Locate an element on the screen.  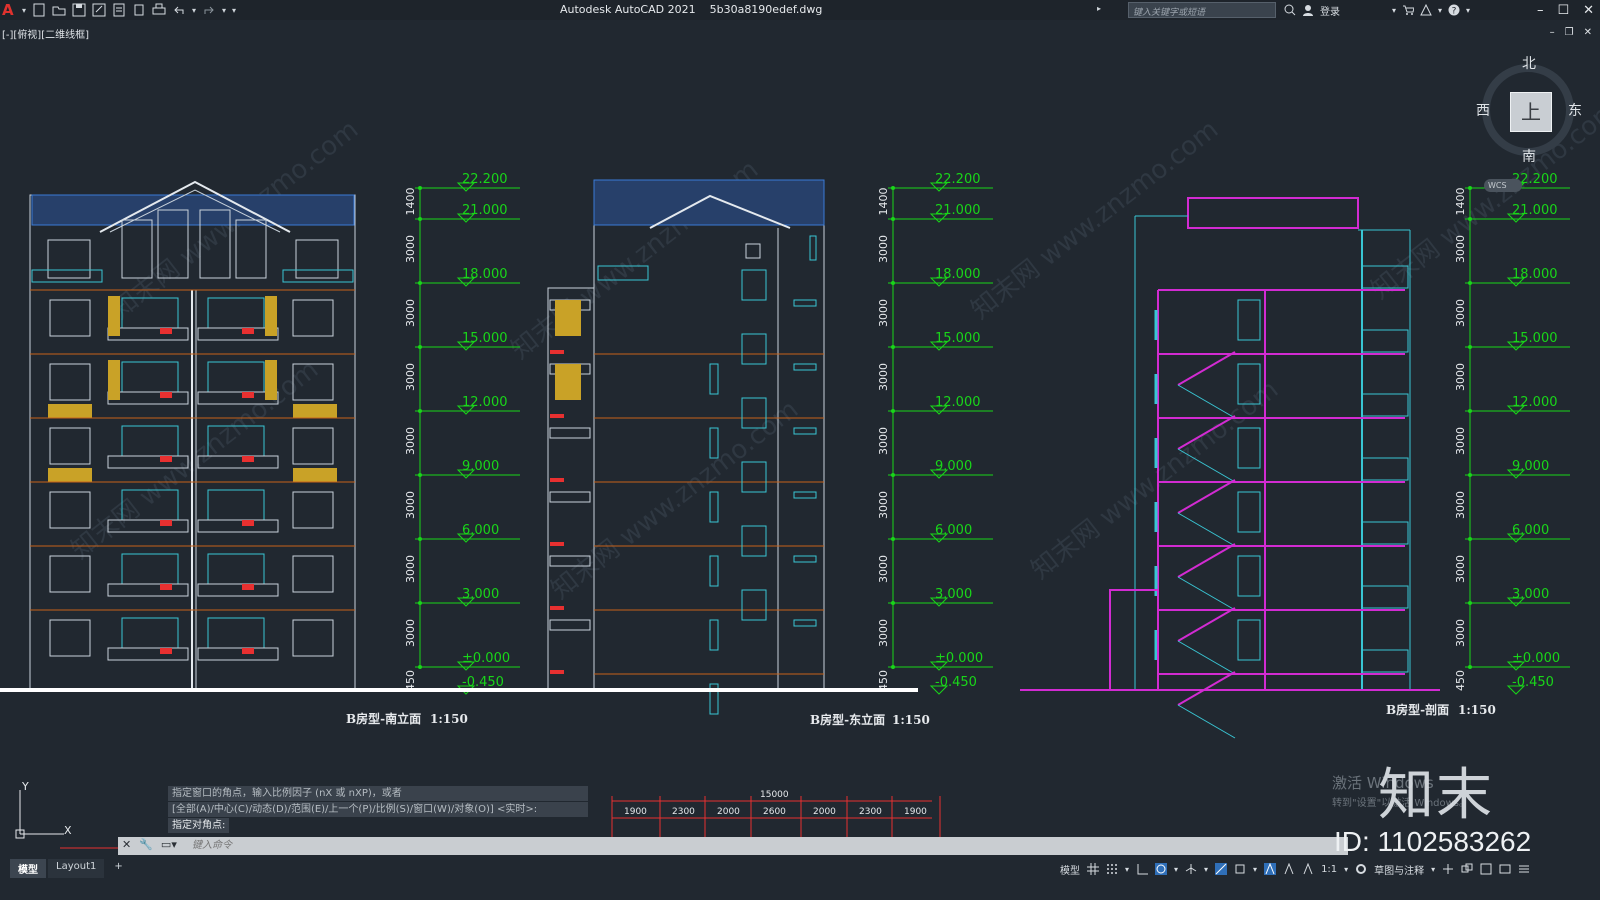
tab-model: 模型 is located at coordinates (28, 868).